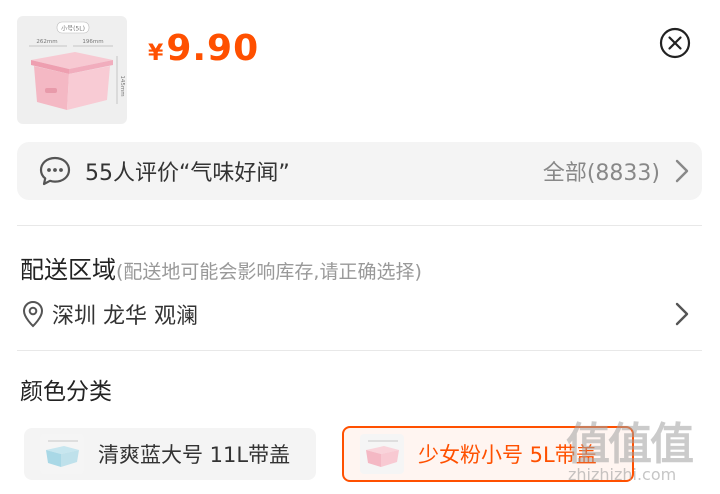 This screenshot has height=494, width=720. Describe the element at coordinates (46, 42) in the screenshot. I see `thumb-dim-width: 262mm` at that location.